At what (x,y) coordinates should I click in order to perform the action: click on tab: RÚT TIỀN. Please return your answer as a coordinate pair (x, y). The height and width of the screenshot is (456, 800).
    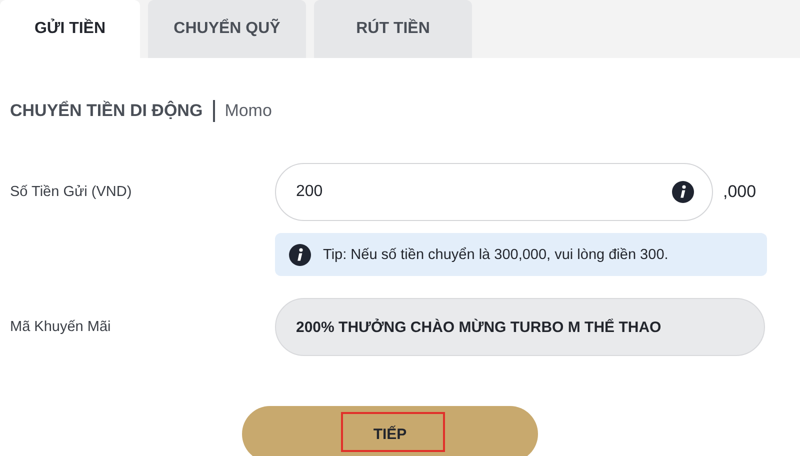
    Looking at the image, I should click on (393, 29).